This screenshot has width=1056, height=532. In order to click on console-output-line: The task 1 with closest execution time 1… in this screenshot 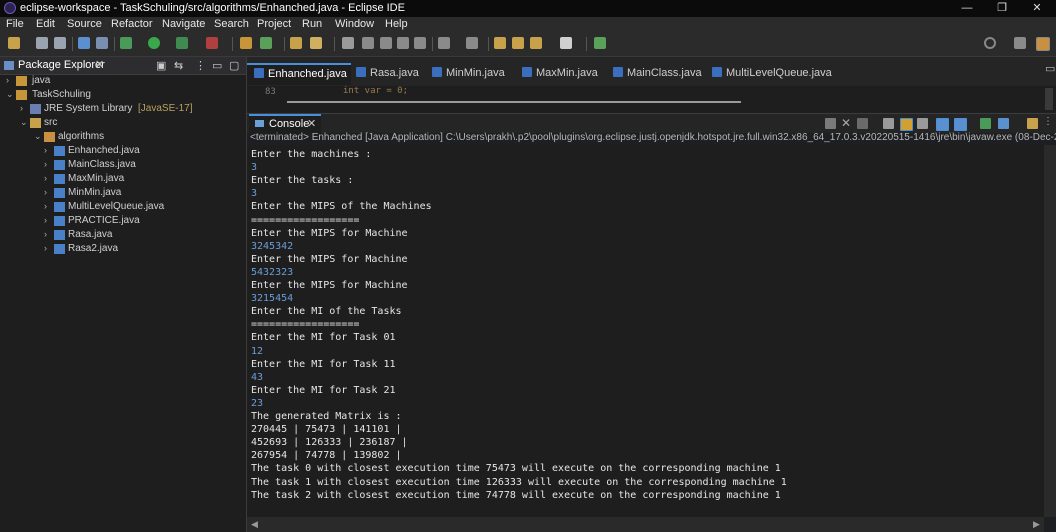, I will do `click(519, 482)`.